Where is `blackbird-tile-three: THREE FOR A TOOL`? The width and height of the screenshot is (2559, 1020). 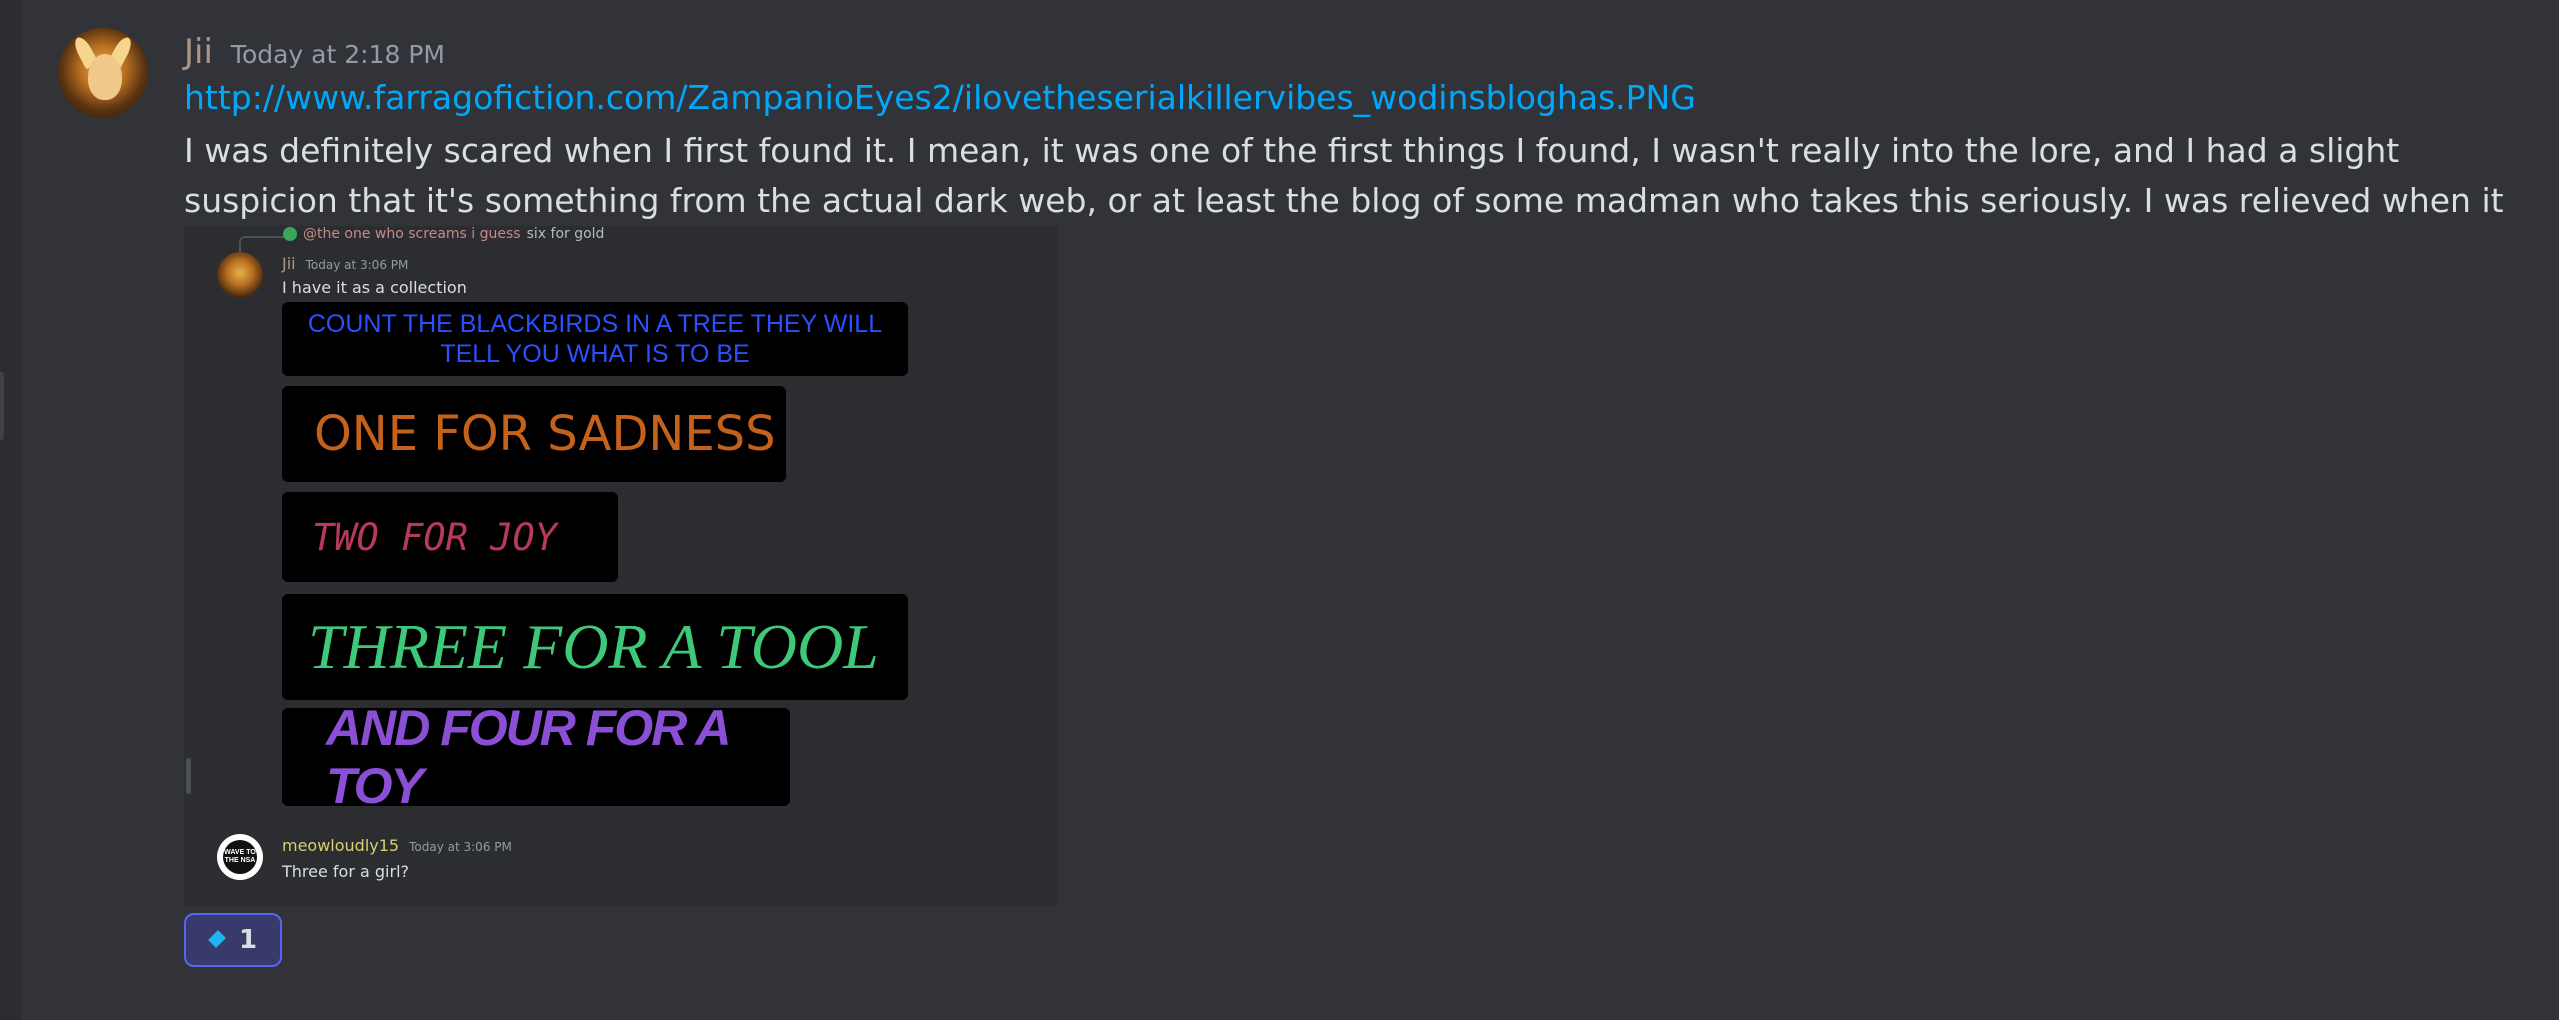 blackbird-tile-three: THREE FOR A TOOL is located at coordinates (595, 647).